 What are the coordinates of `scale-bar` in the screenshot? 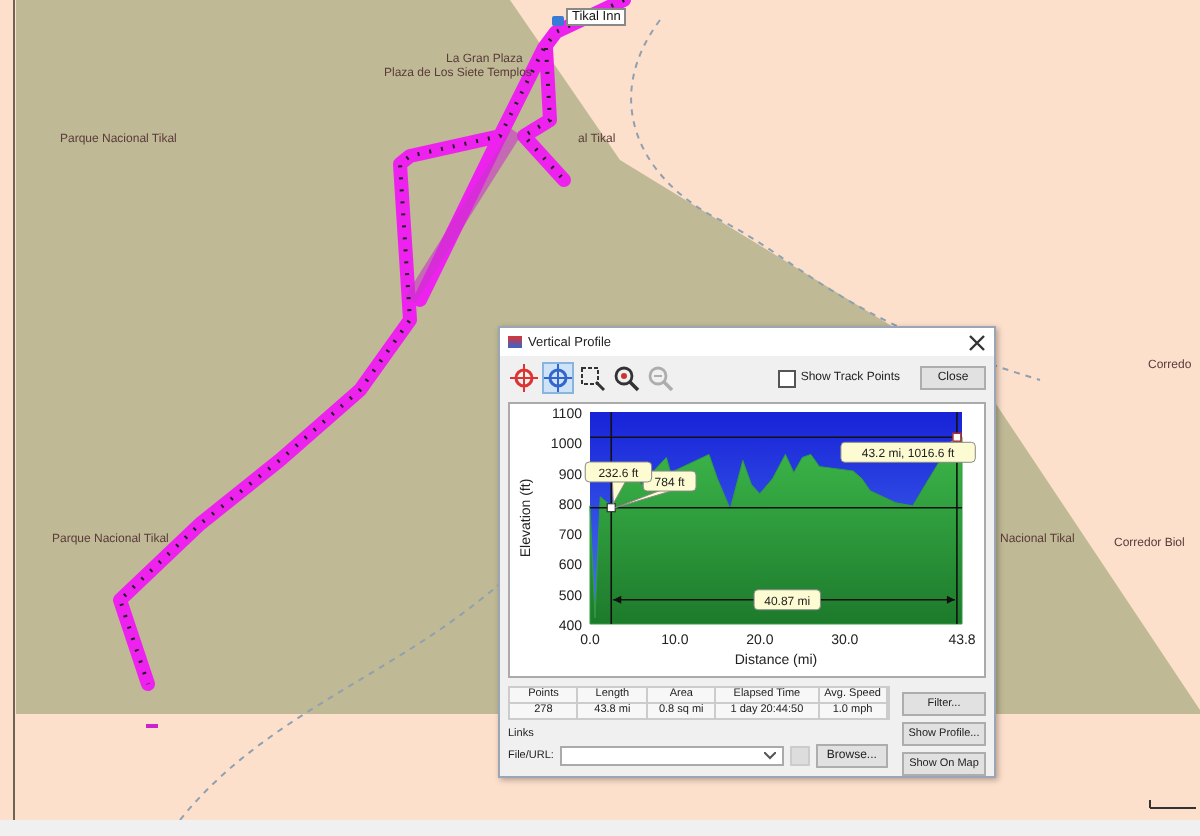 It's located at (1173, 804).